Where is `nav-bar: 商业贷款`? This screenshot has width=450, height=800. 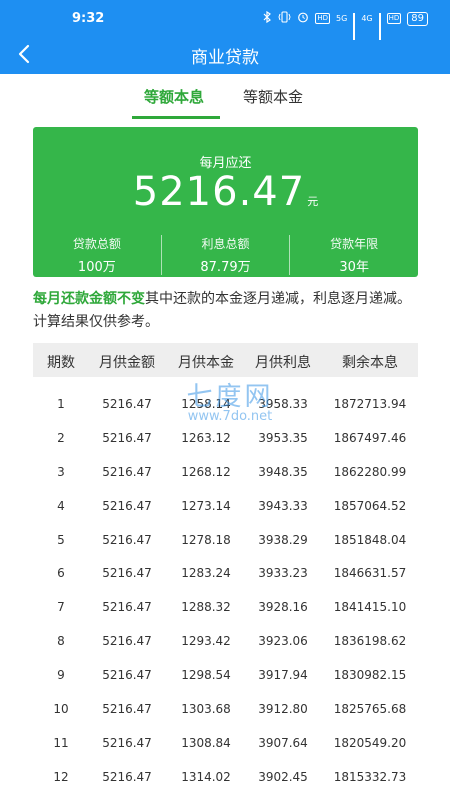 nav-bar: 商业贷款 is located at coordinates (225, 55).